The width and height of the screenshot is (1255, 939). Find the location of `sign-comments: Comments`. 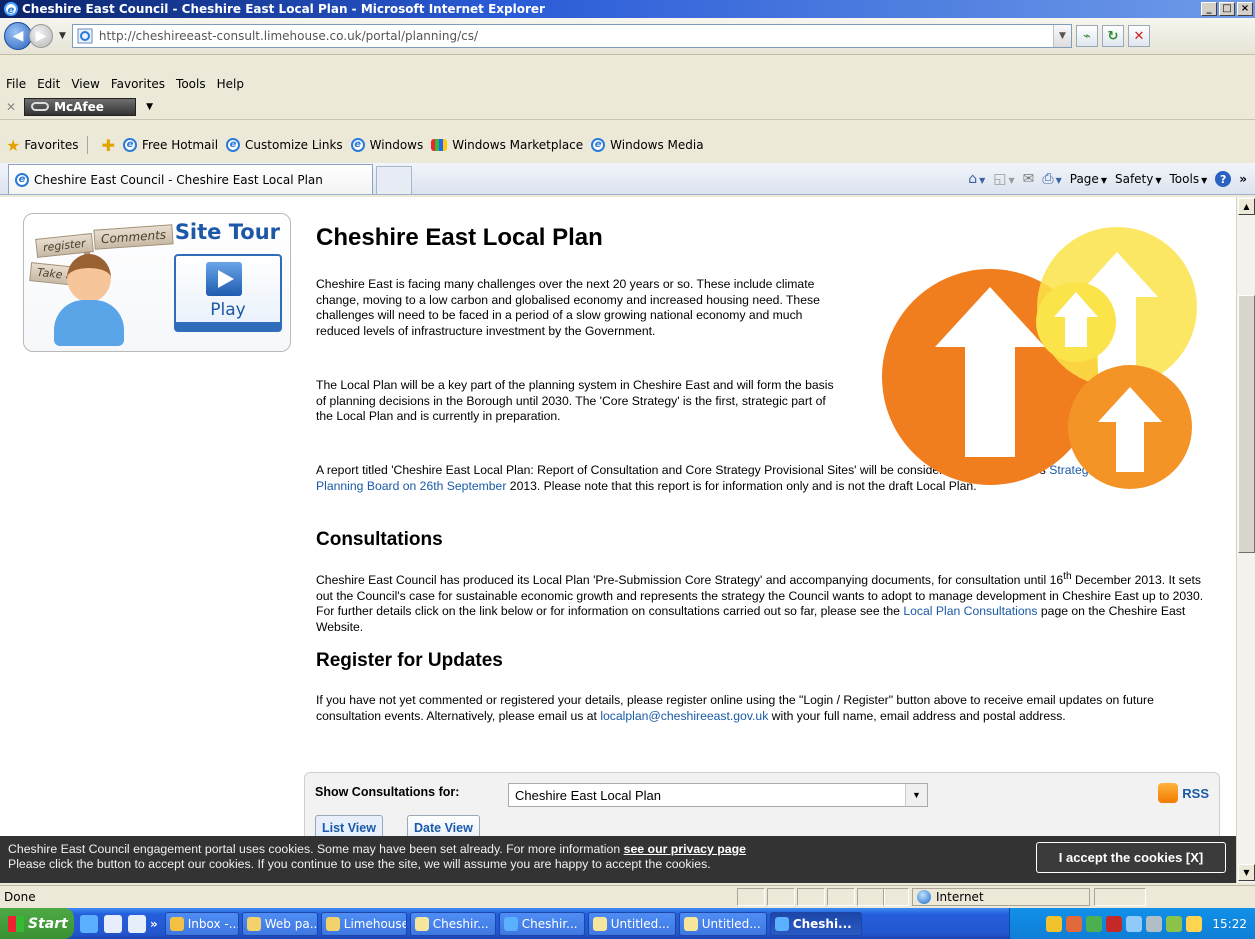

sign-comments: Comments is located at coordinates (133, 237).